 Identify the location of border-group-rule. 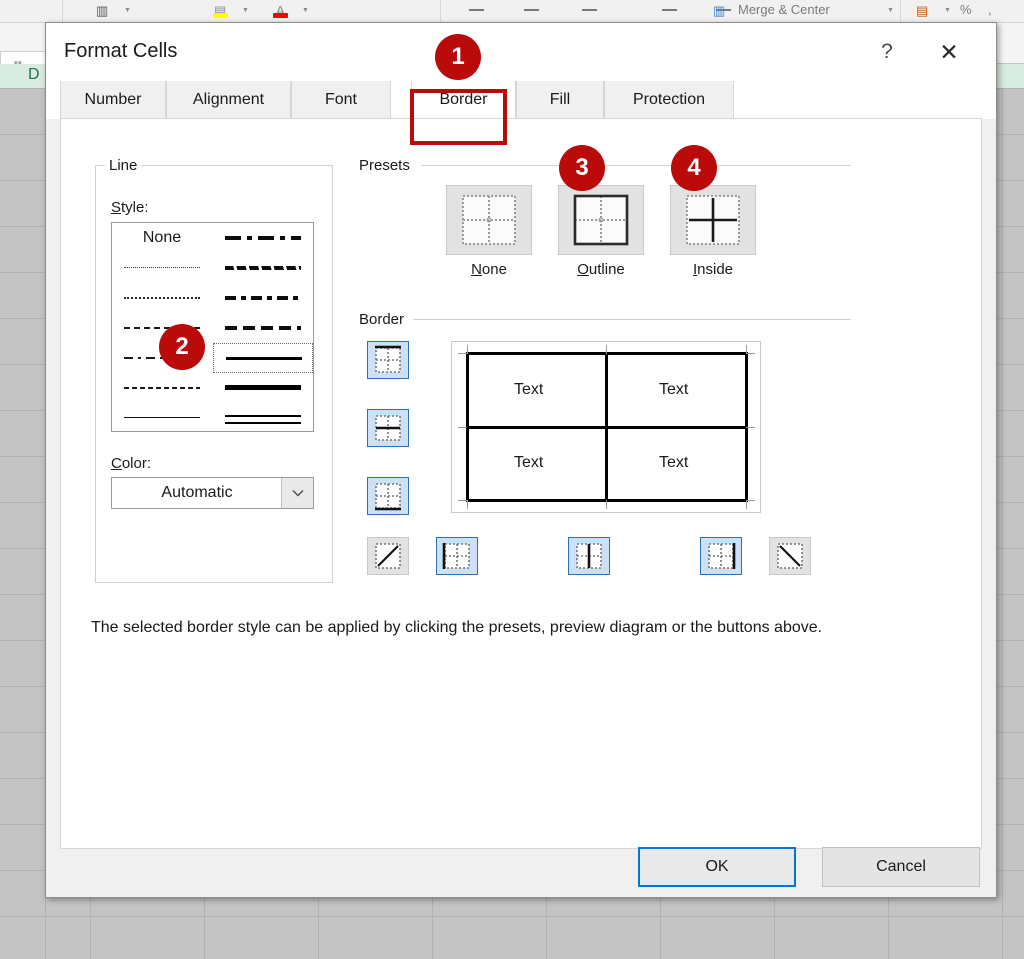
(632, 319).